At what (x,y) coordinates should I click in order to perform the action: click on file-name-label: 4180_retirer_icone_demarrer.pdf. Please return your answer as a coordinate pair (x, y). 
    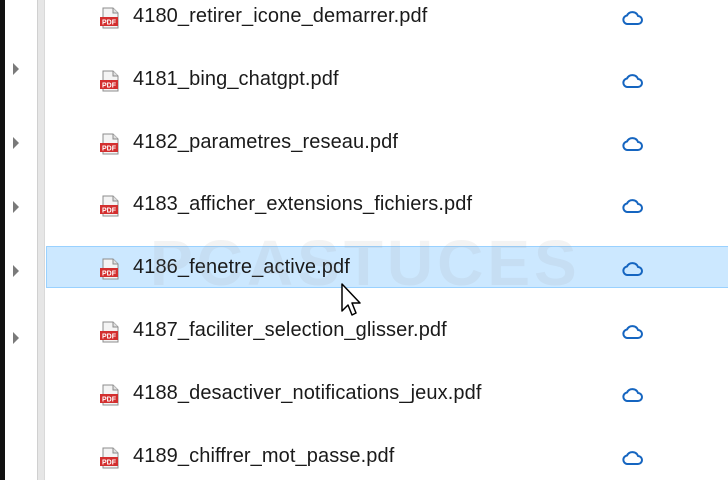
    Looking at the image, I should click on (280, 16).